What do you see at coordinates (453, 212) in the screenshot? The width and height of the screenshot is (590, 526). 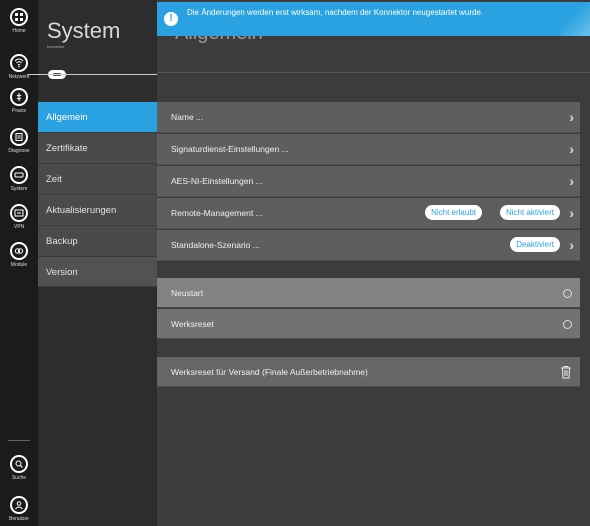 I see `status-badge: Nicht erlaubt` at bounding box center [453, 212].